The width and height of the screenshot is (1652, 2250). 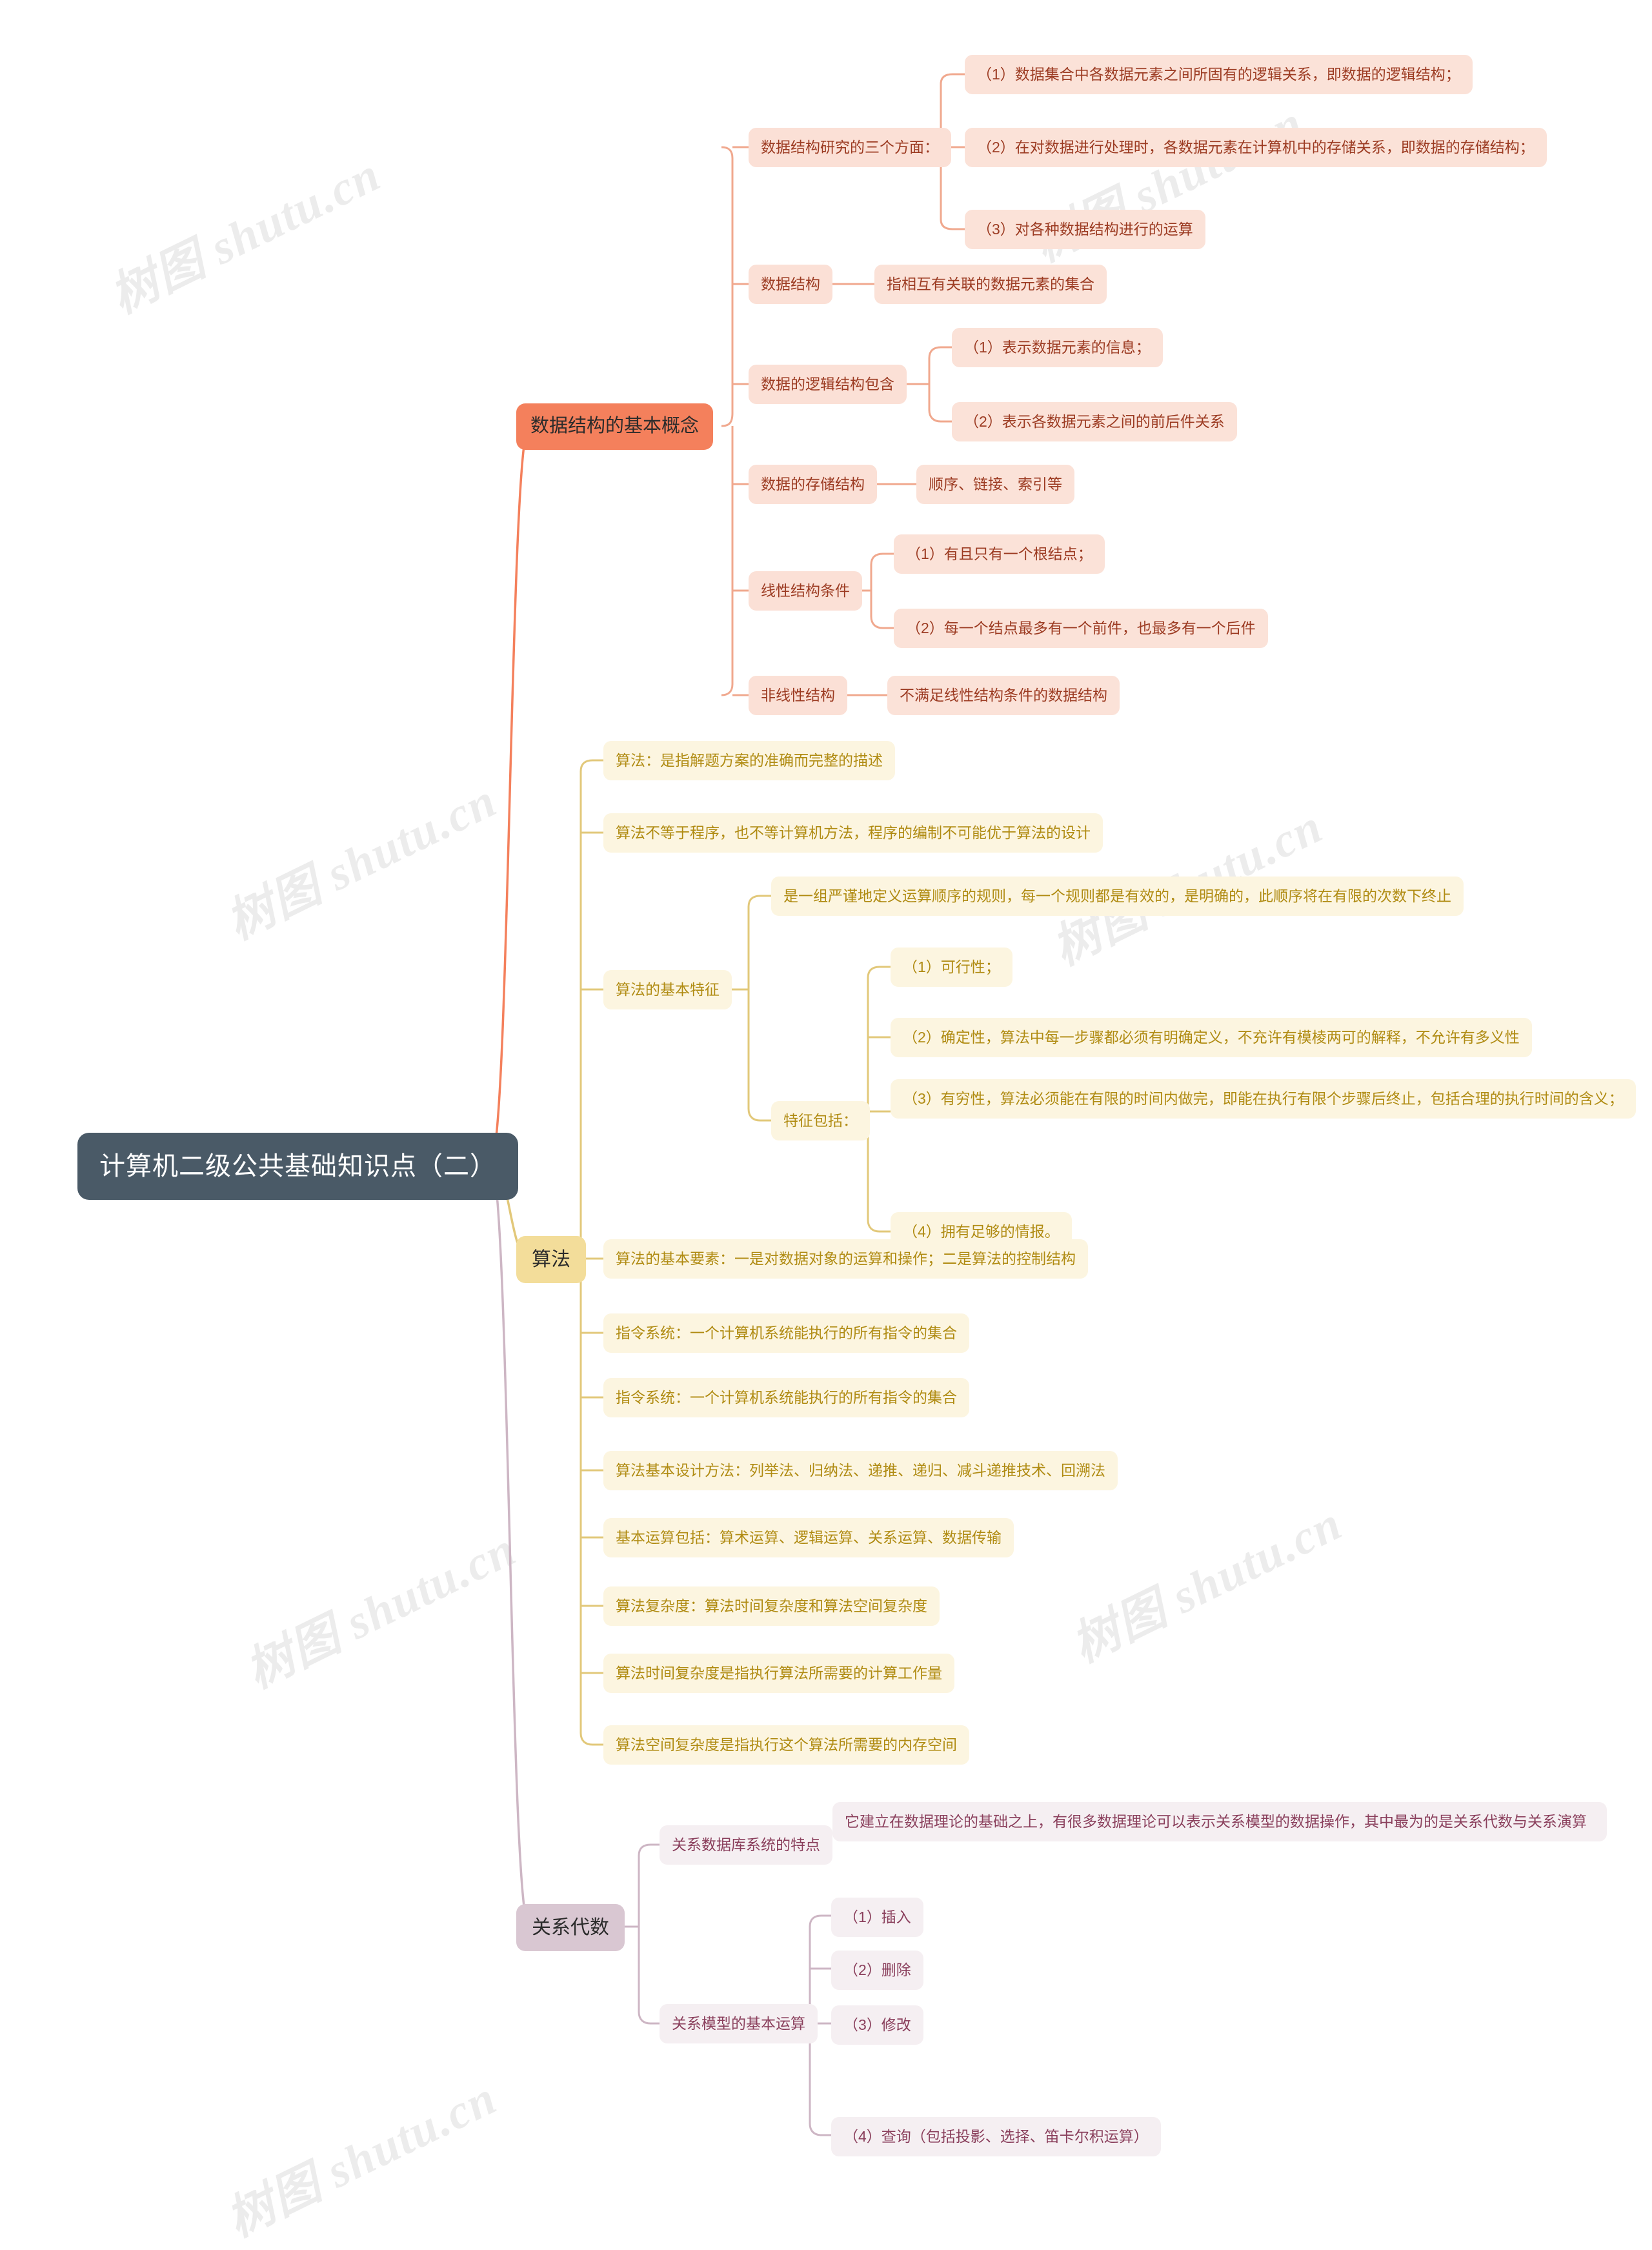 I want to click on subnode-label: 算法的基本要素：一是对数据对象的运算和操作；二是算法的控制结构, so click(x=846, y=1258).